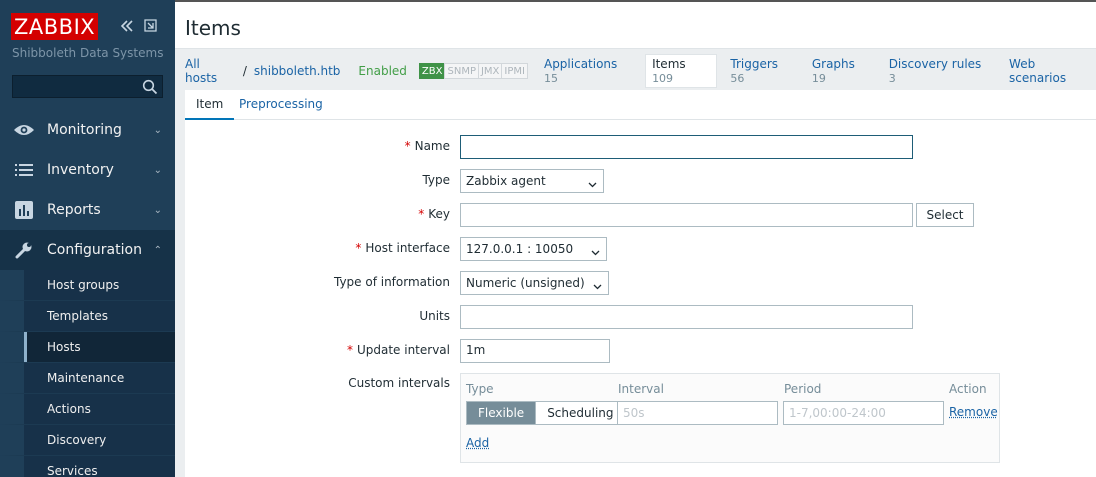 The height and width of the screenshot is (477, 1096). I want to click on row-host-interface: * Host interface 127.0.0.1 : 10050, so click(640, 249).